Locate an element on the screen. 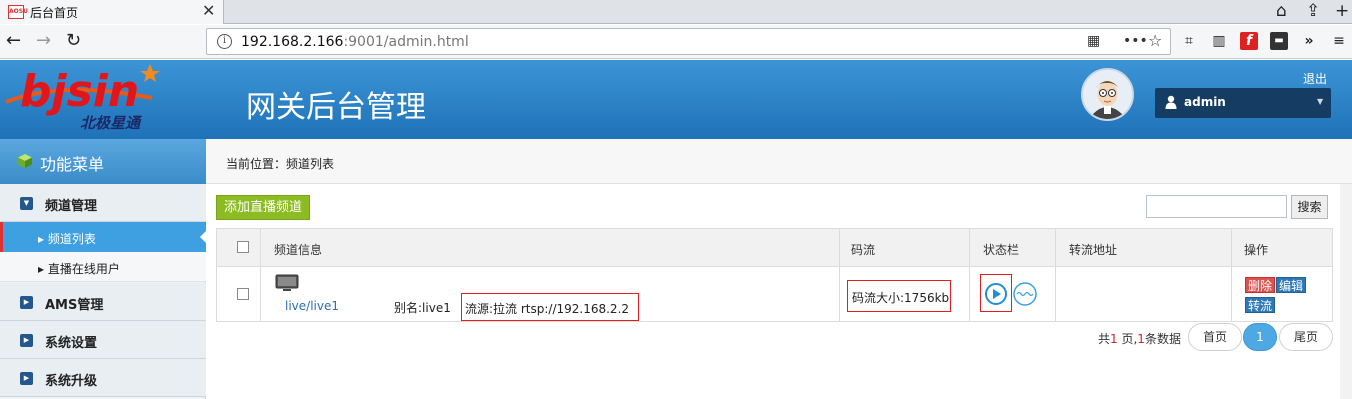 Image resolution: width=1352 pixels, height=399 pixels. sidebar-item-live-users: ▸ 直播在线用户 is located at coordinates (103, 267).